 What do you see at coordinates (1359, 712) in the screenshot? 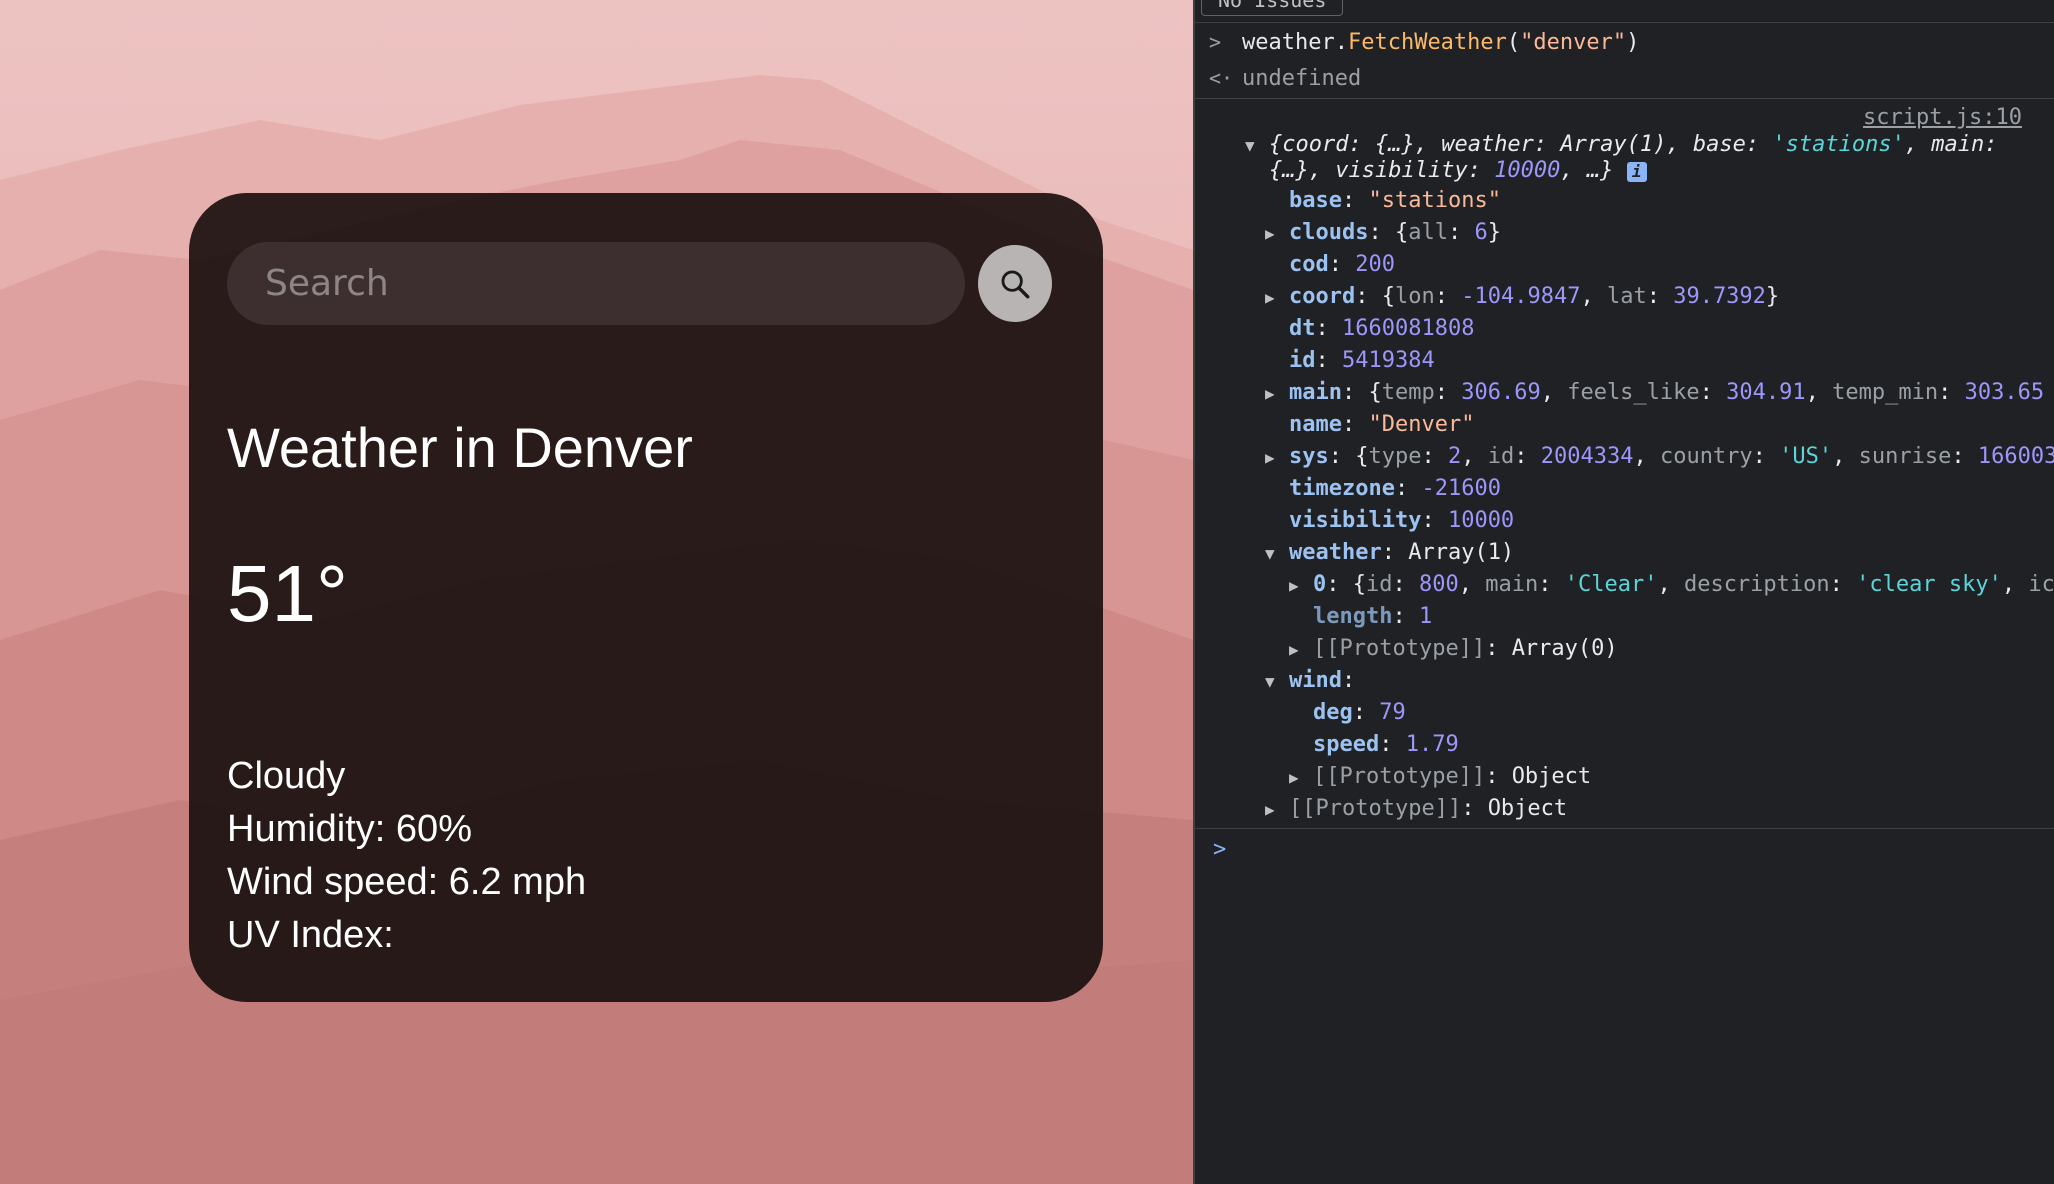
I see `prop-deg: deg: 79` at bounding box center [1359, 712].